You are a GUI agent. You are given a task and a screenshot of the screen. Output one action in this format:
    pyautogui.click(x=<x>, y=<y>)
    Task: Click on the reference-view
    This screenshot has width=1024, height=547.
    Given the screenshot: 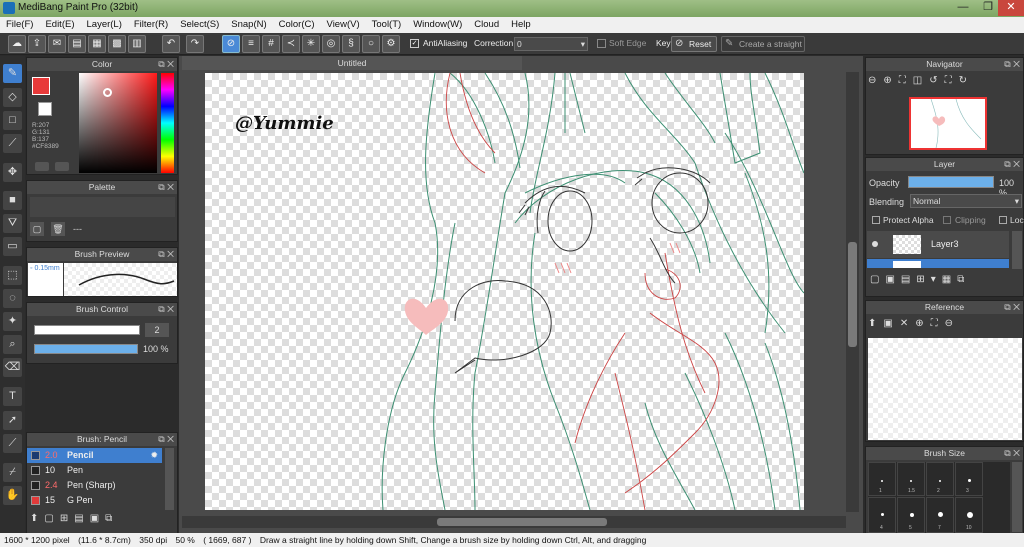 What is the action you would take?
    pyautogui.click(x=945, y=389)
    